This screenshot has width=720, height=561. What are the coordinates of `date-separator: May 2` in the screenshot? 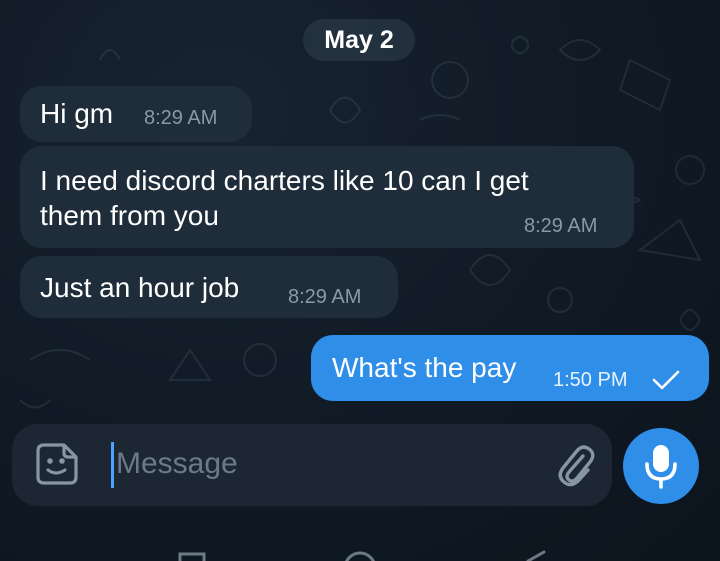 It's located at (359, 40).